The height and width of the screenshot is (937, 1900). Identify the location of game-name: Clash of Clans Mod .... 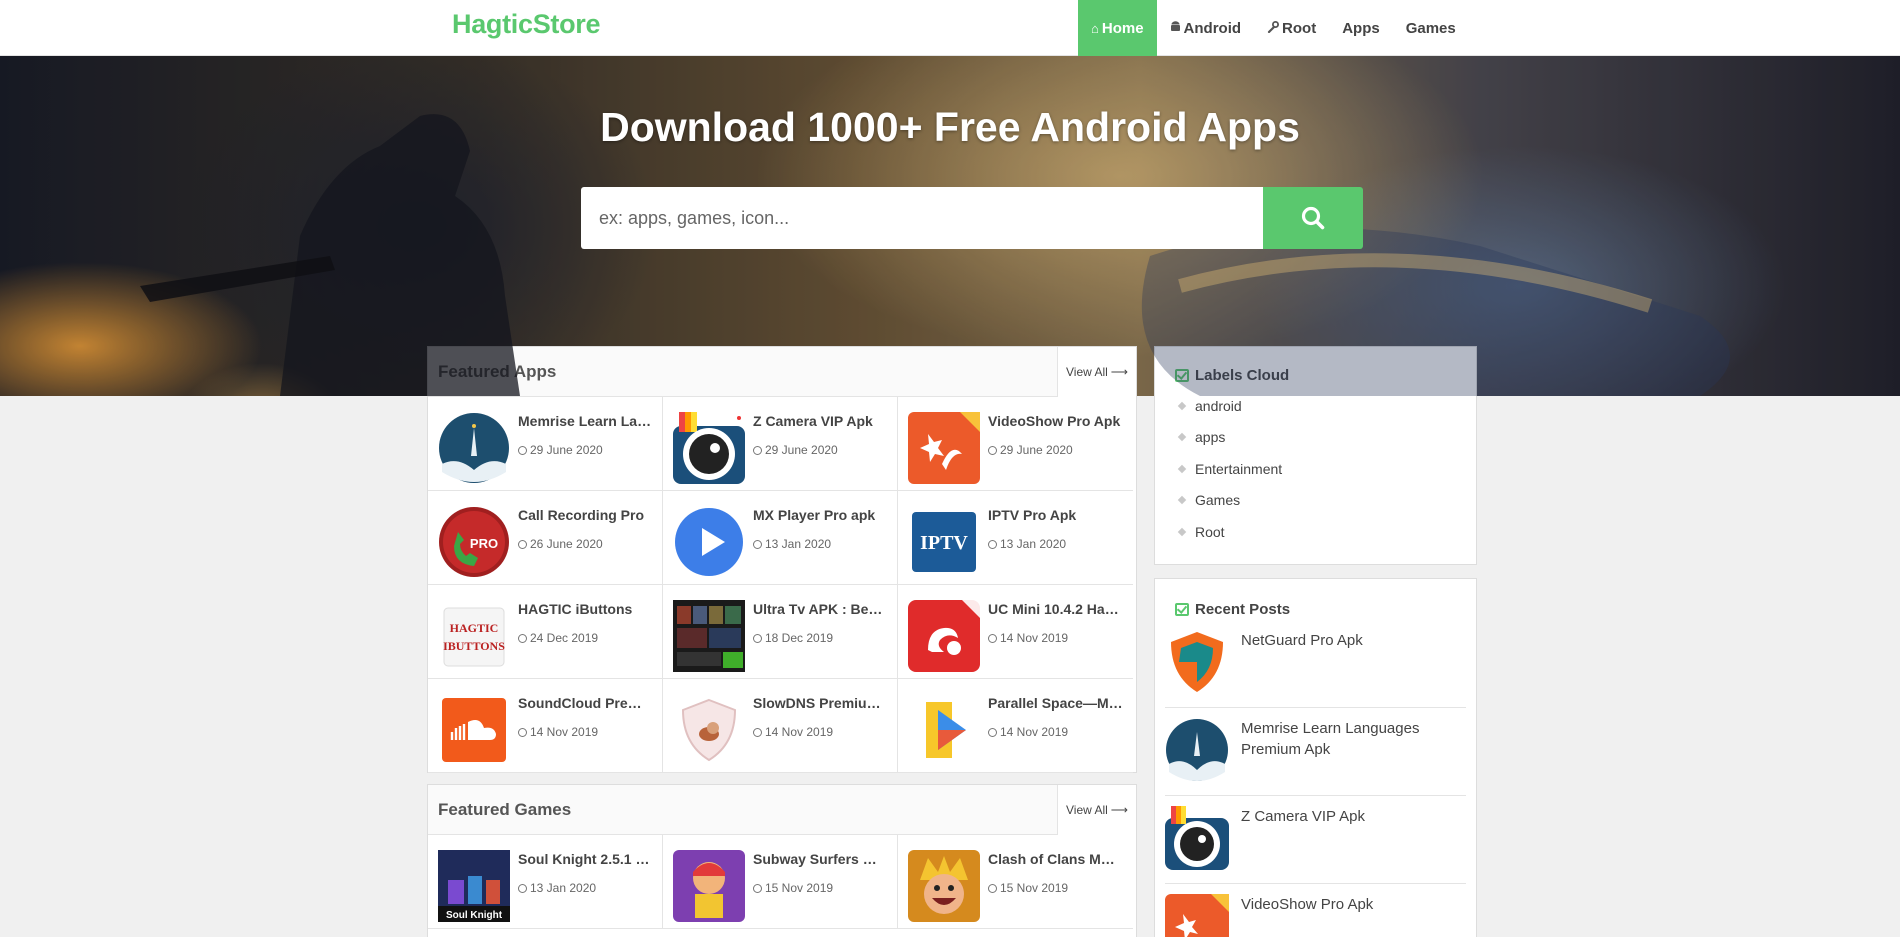
(1055, 859).